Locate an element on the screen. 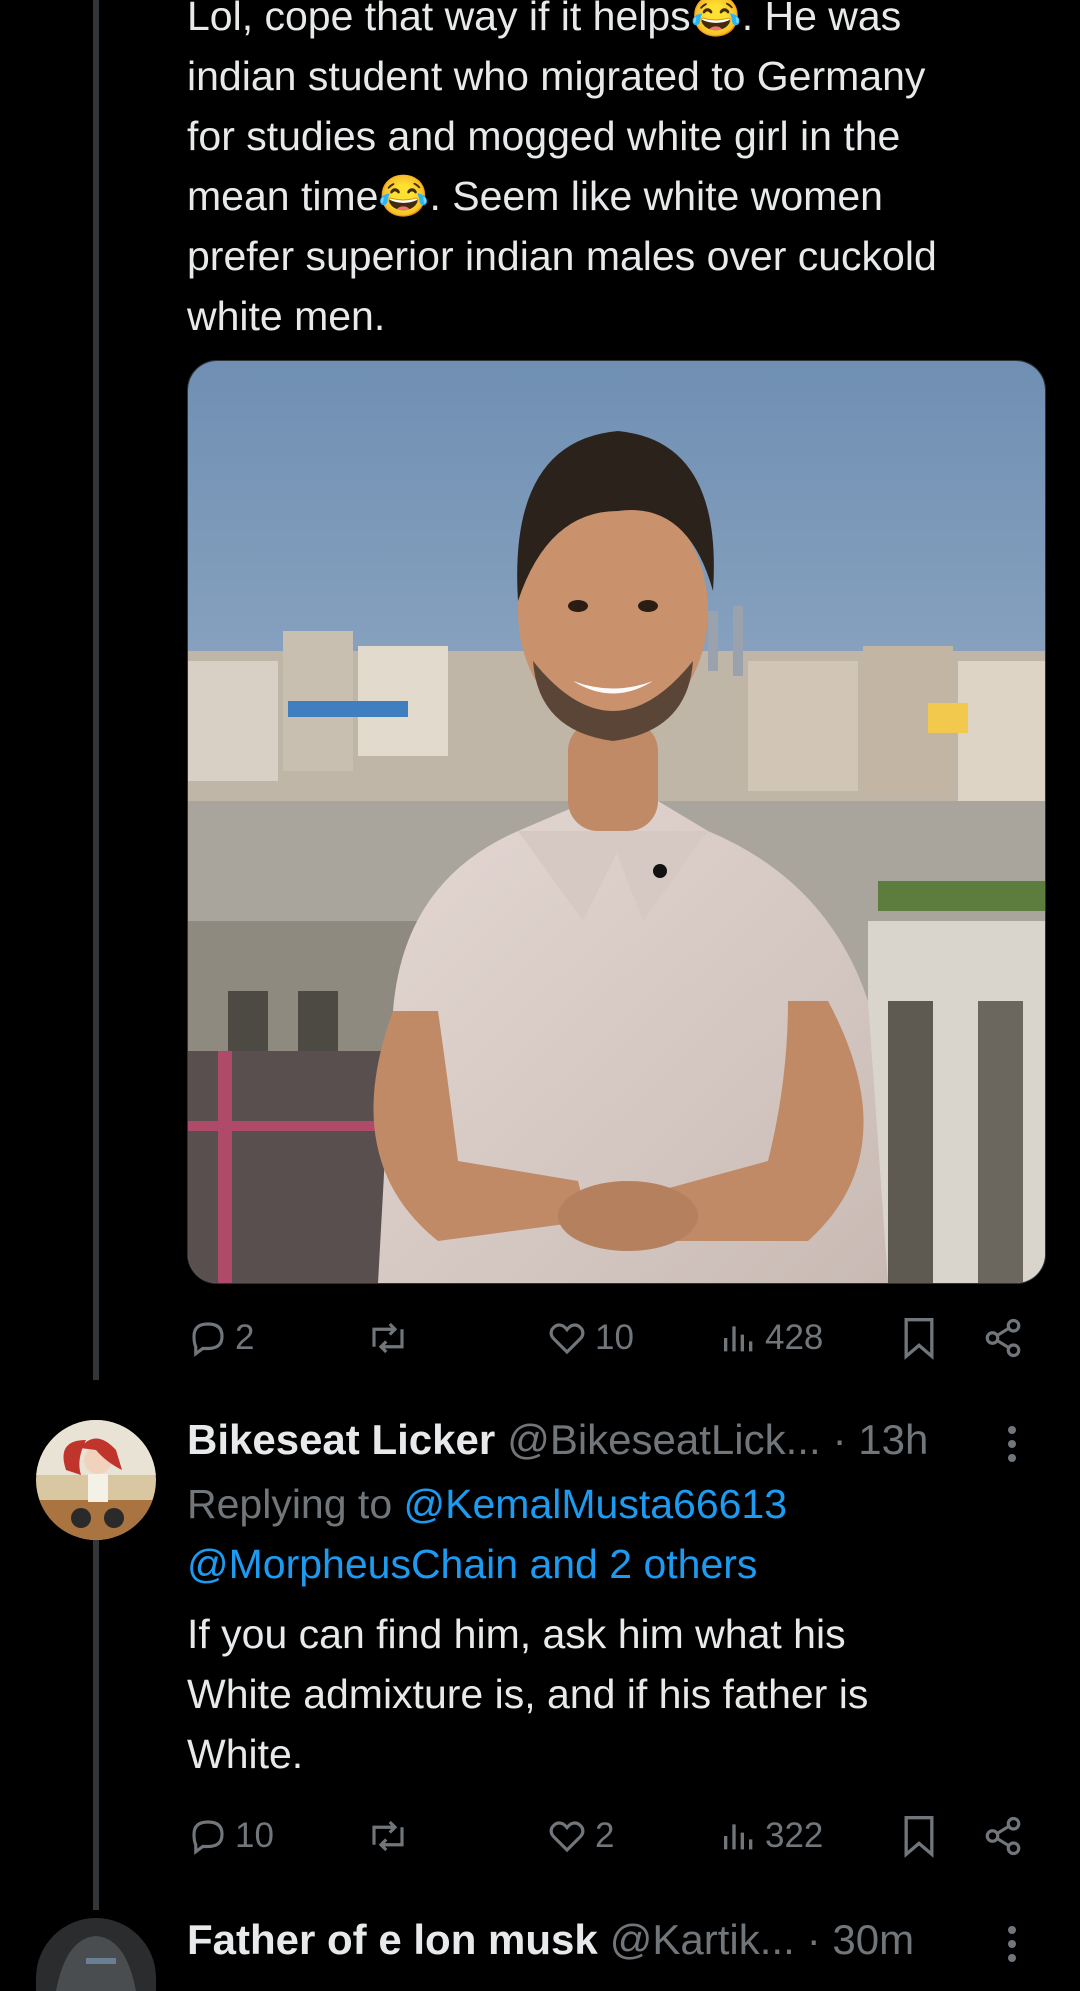 The width and height of the screenshot is (1080, 1991). tweet-2-text-line: White. is located at coordinates (245, 1754).